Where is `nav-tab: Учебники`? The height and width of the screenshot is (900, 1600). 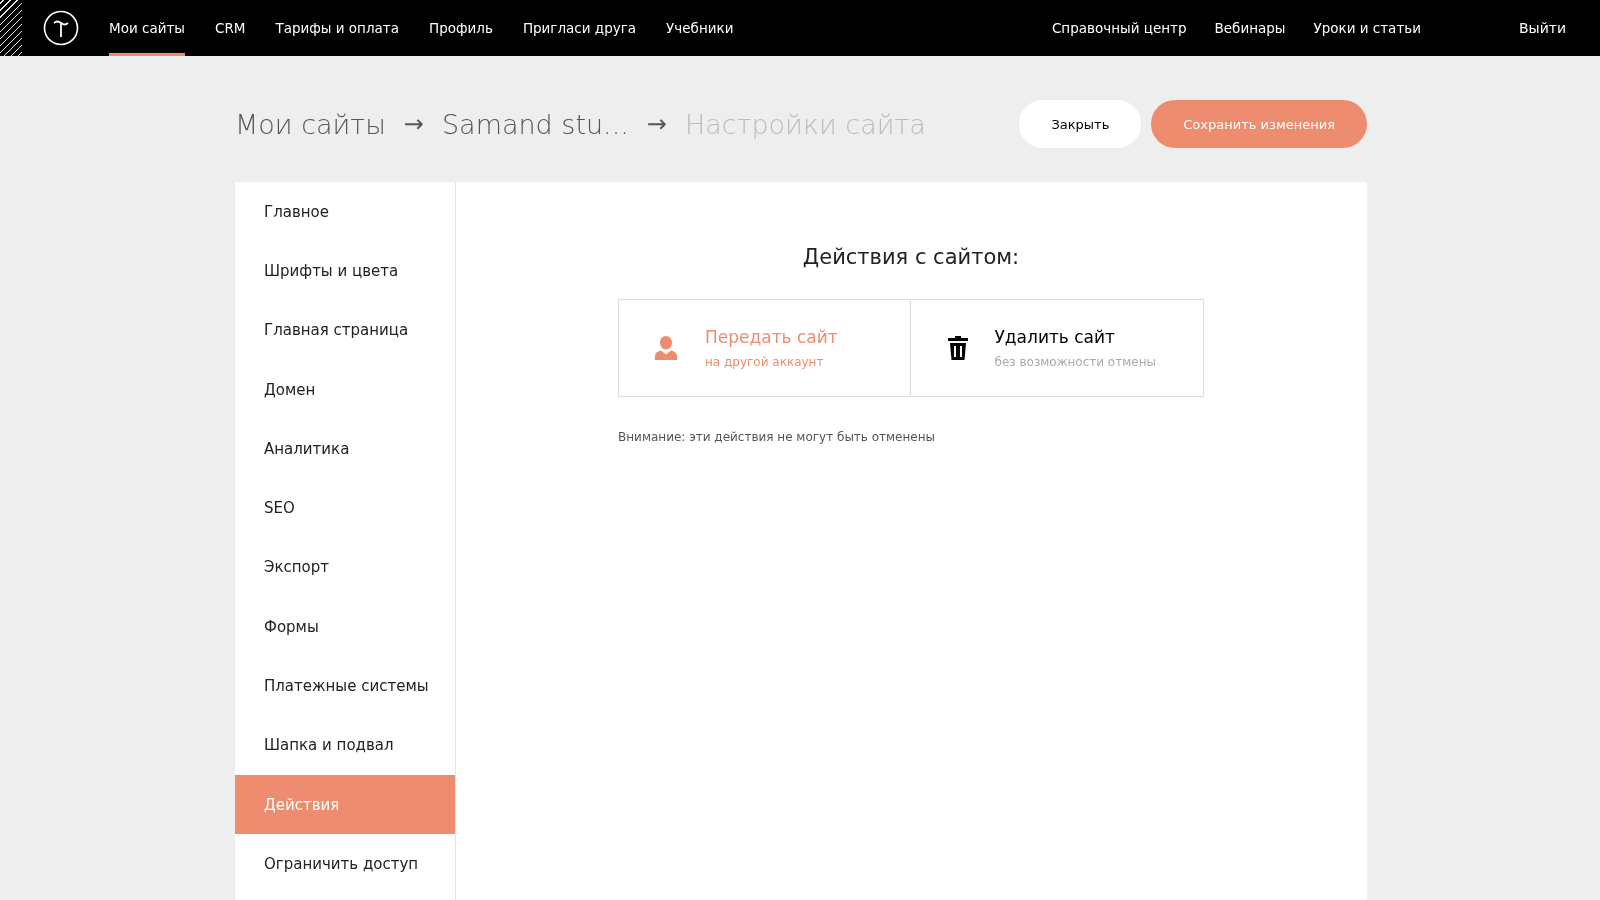 nav-tab: Учебники is located at coordinates (700, 28).